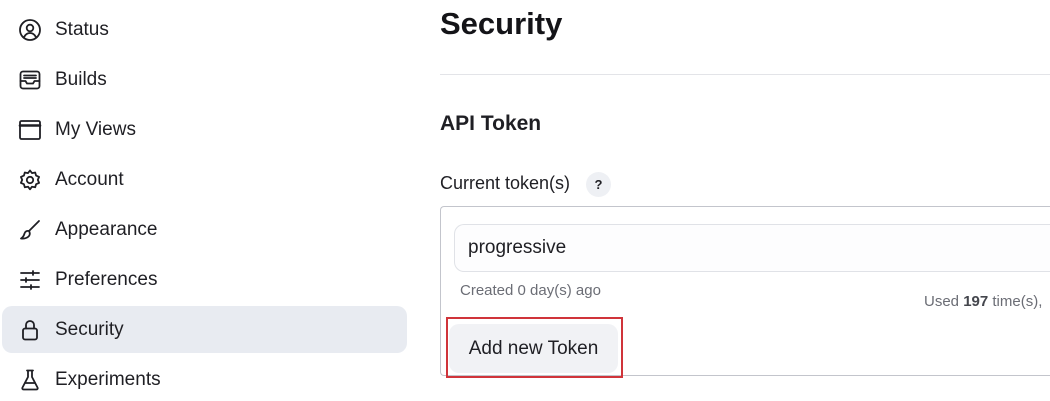 Image resolution: width=1050 pixels, height=401 pixels. Describe the element at coordinates (745, 74) in the screenshot. I see `divider` at that location.